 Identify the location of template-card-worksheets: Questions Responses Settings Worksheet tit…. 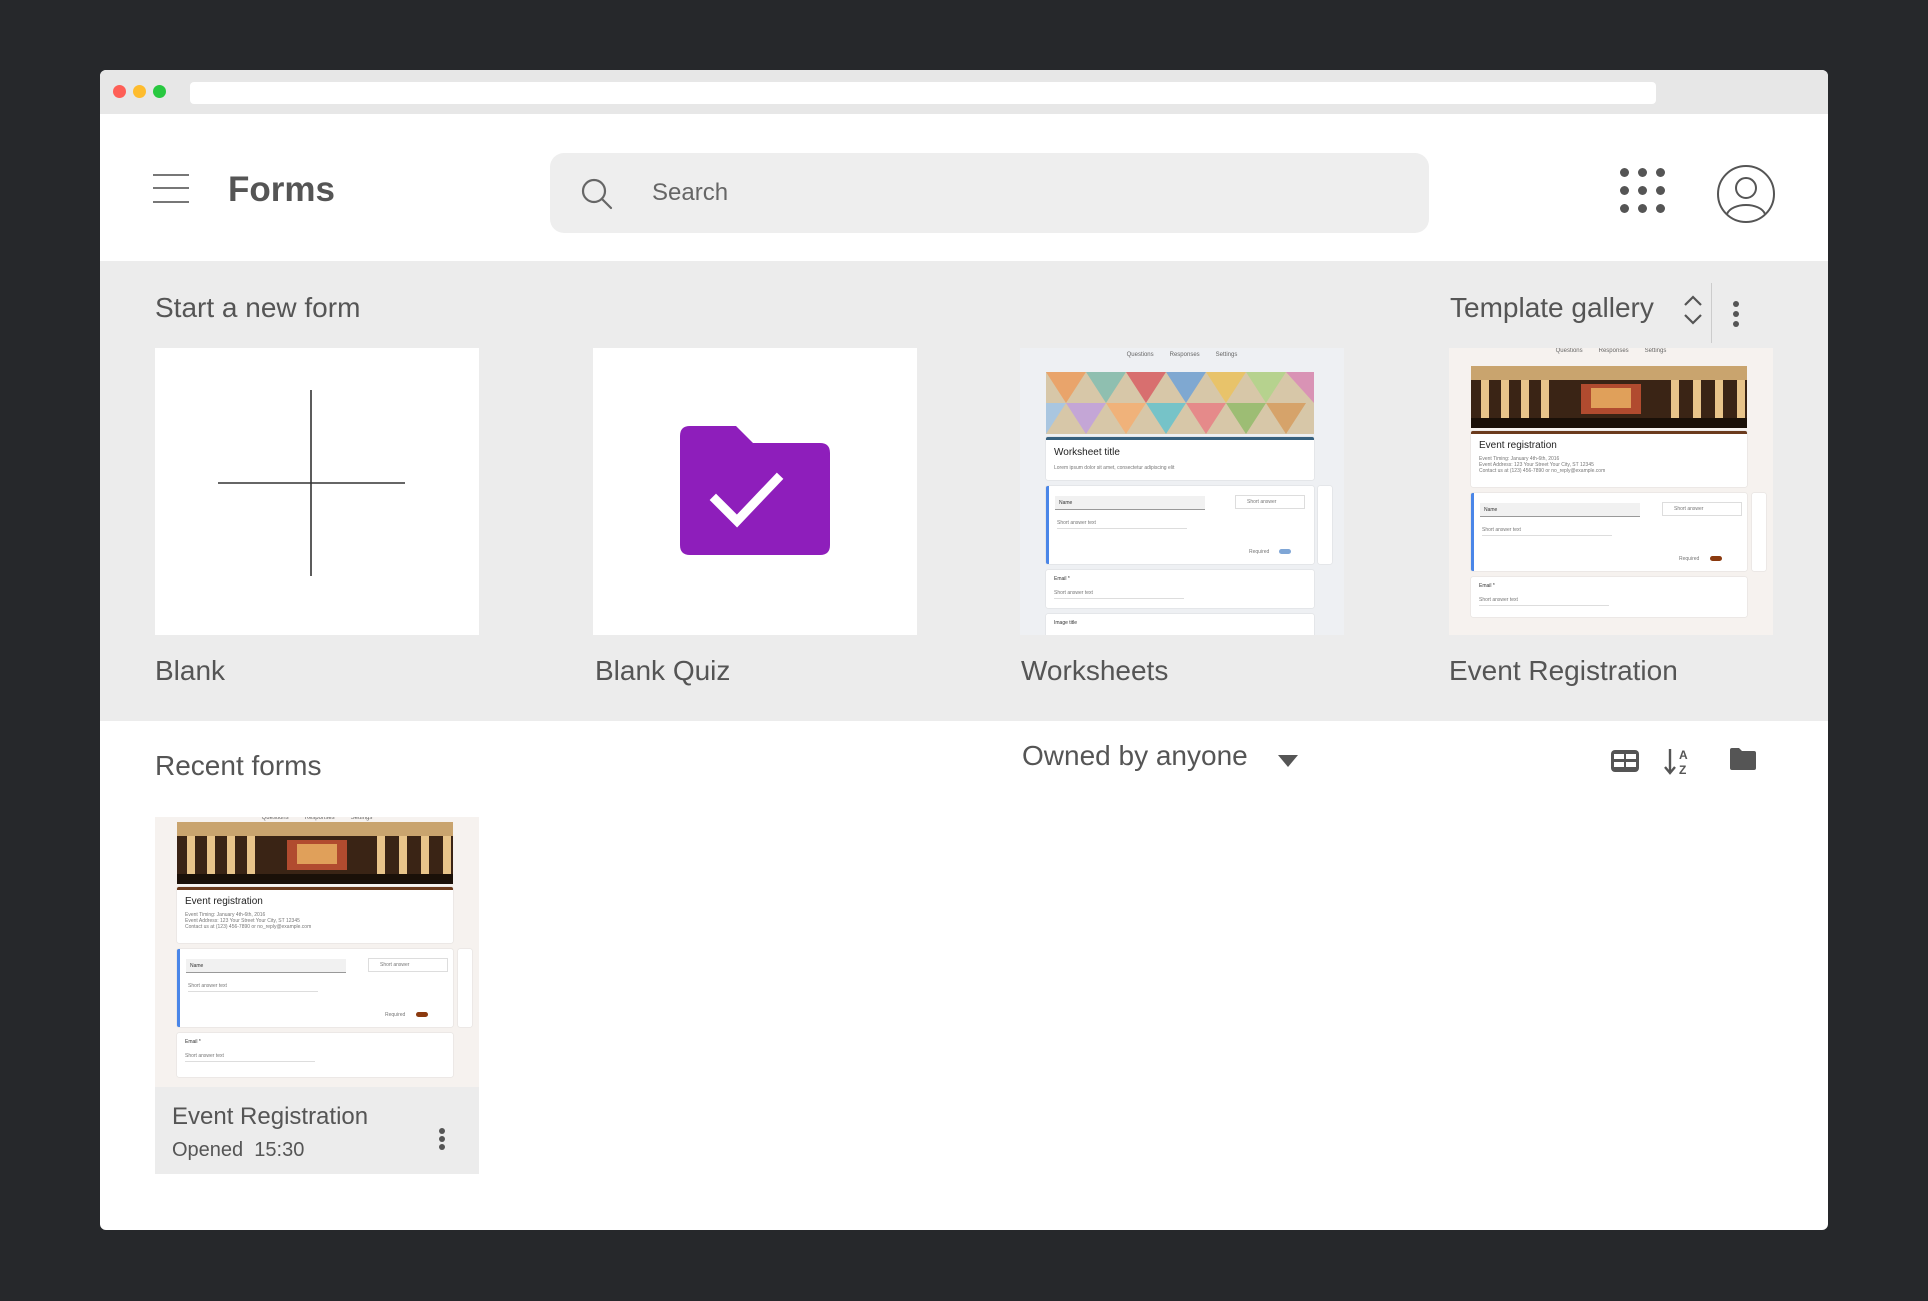
(1182, 491).